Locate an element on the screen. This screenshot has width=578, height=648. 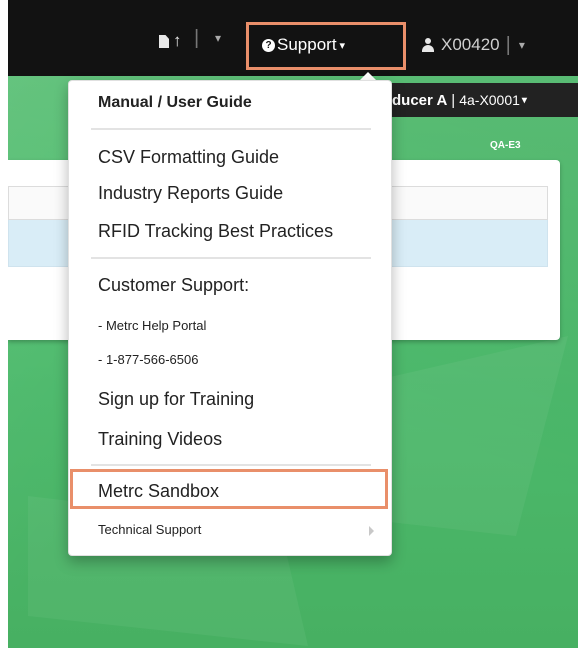
upload-arrow-icon: ↑ is located at coordinates (177, 41).